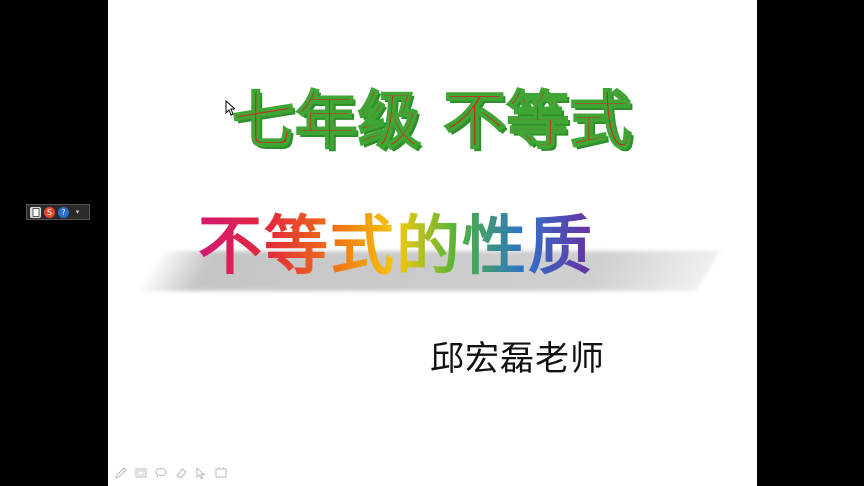 Image resolution: width=864 pixels, height=486 pixels. Describe the element at coordinates (63, 212) in the screenshot. I see `help-icon: ?` at that location.